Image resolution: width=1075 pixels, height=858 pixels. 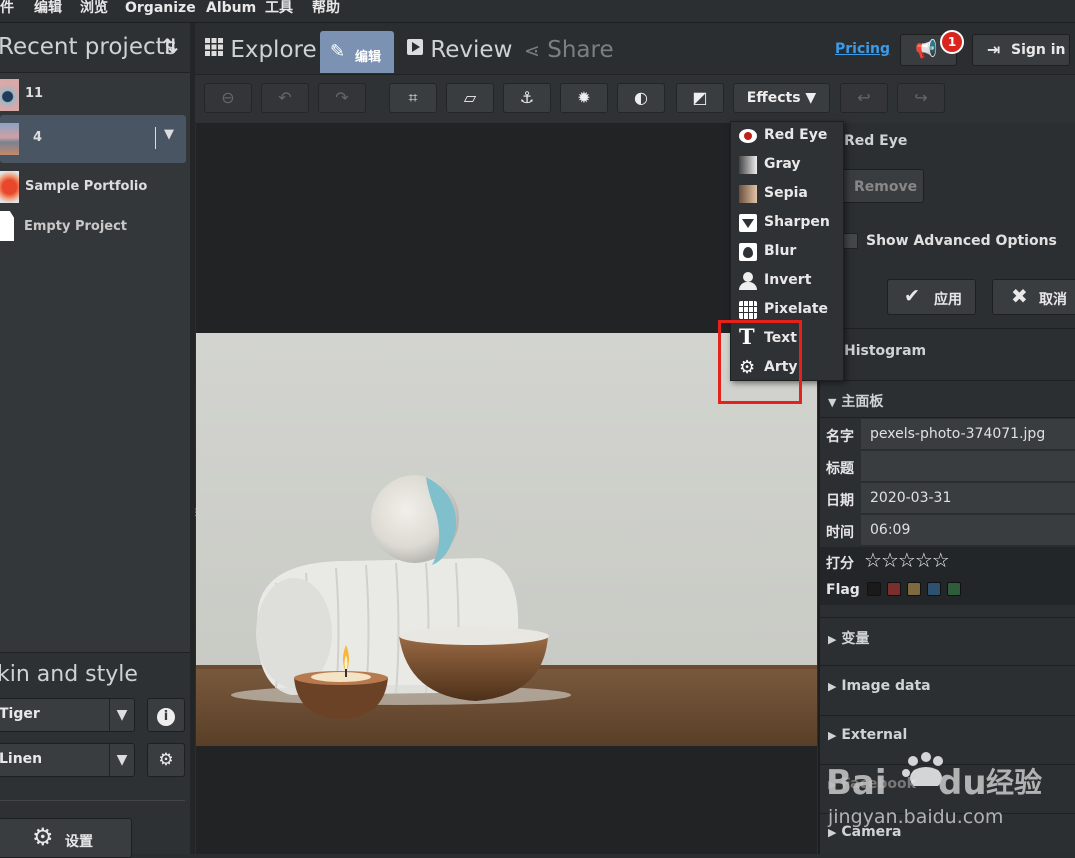 I want to click on menu-browse: 浏览, so click(x=94, y=8).